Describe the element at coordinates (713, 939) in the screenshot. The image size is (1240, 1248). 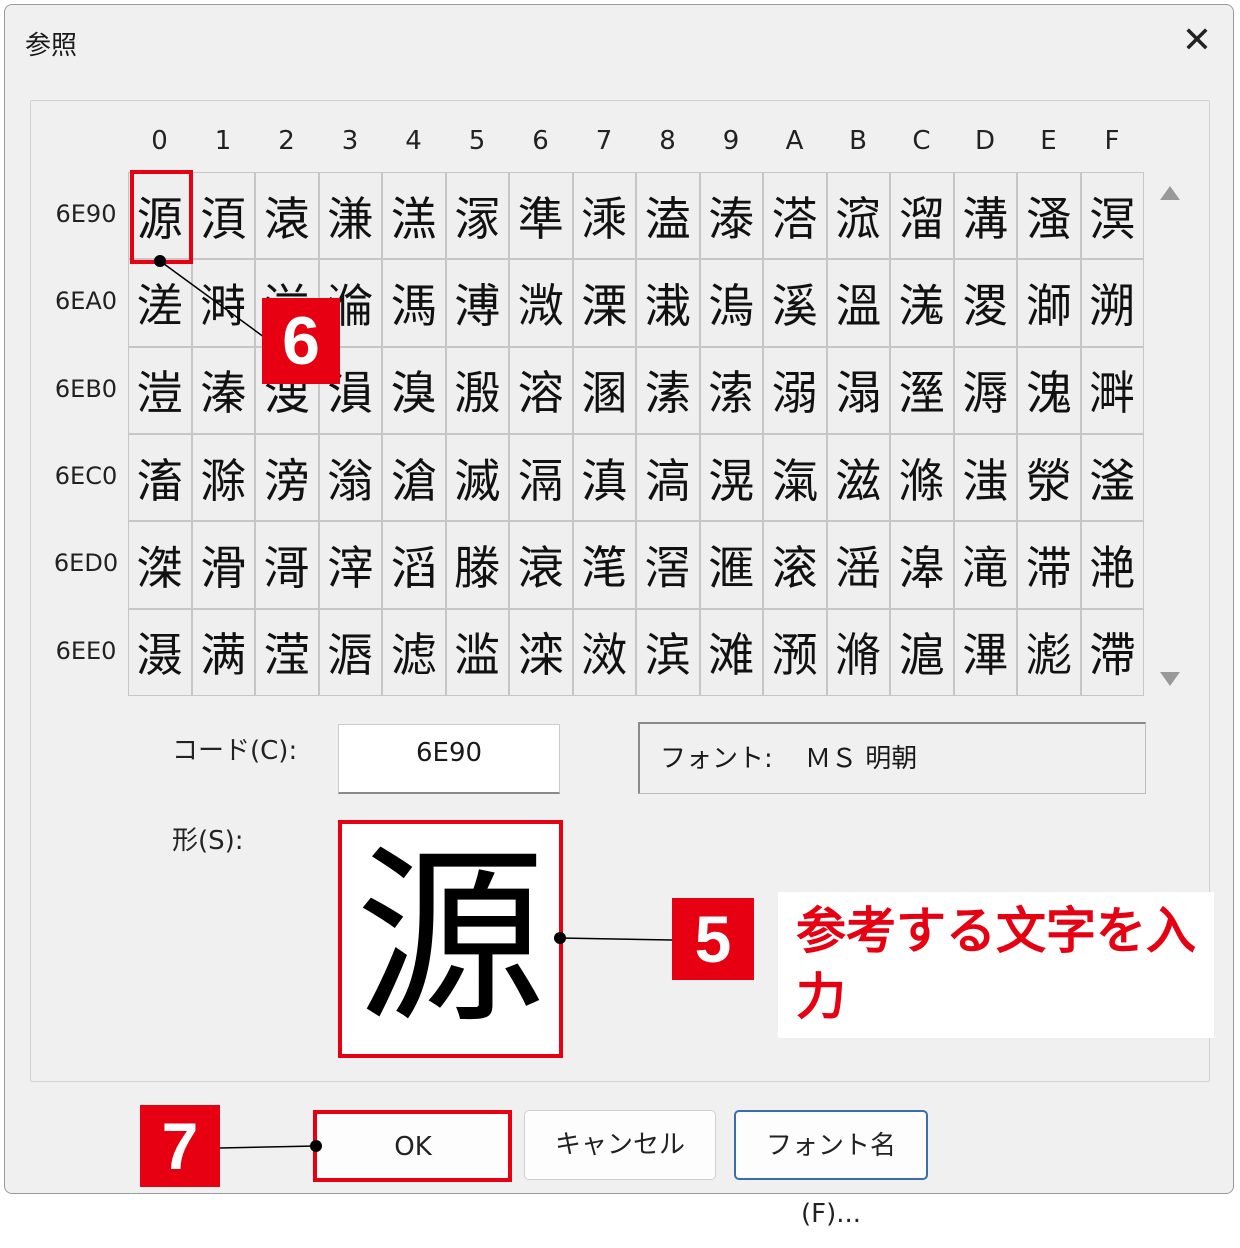
I see `step-5-badge: 5` at that location.